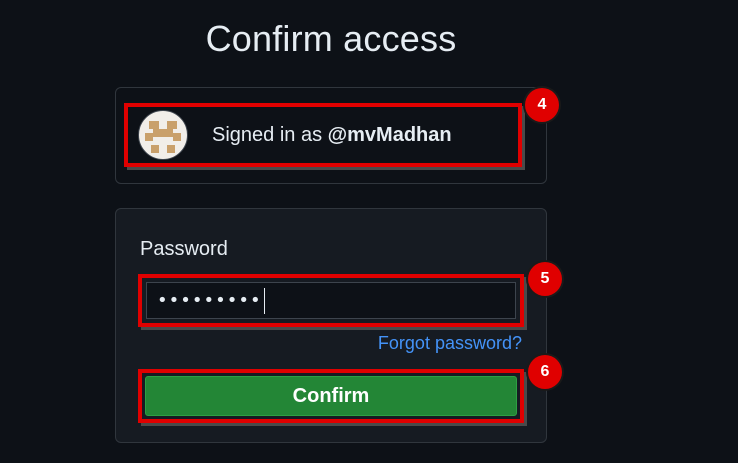 The height and width of the screenshot is (463, 738). What do you see at coordinates (184, 249) in the screenshot?
I see `password-label: Password` at bounding box center [184, 249].